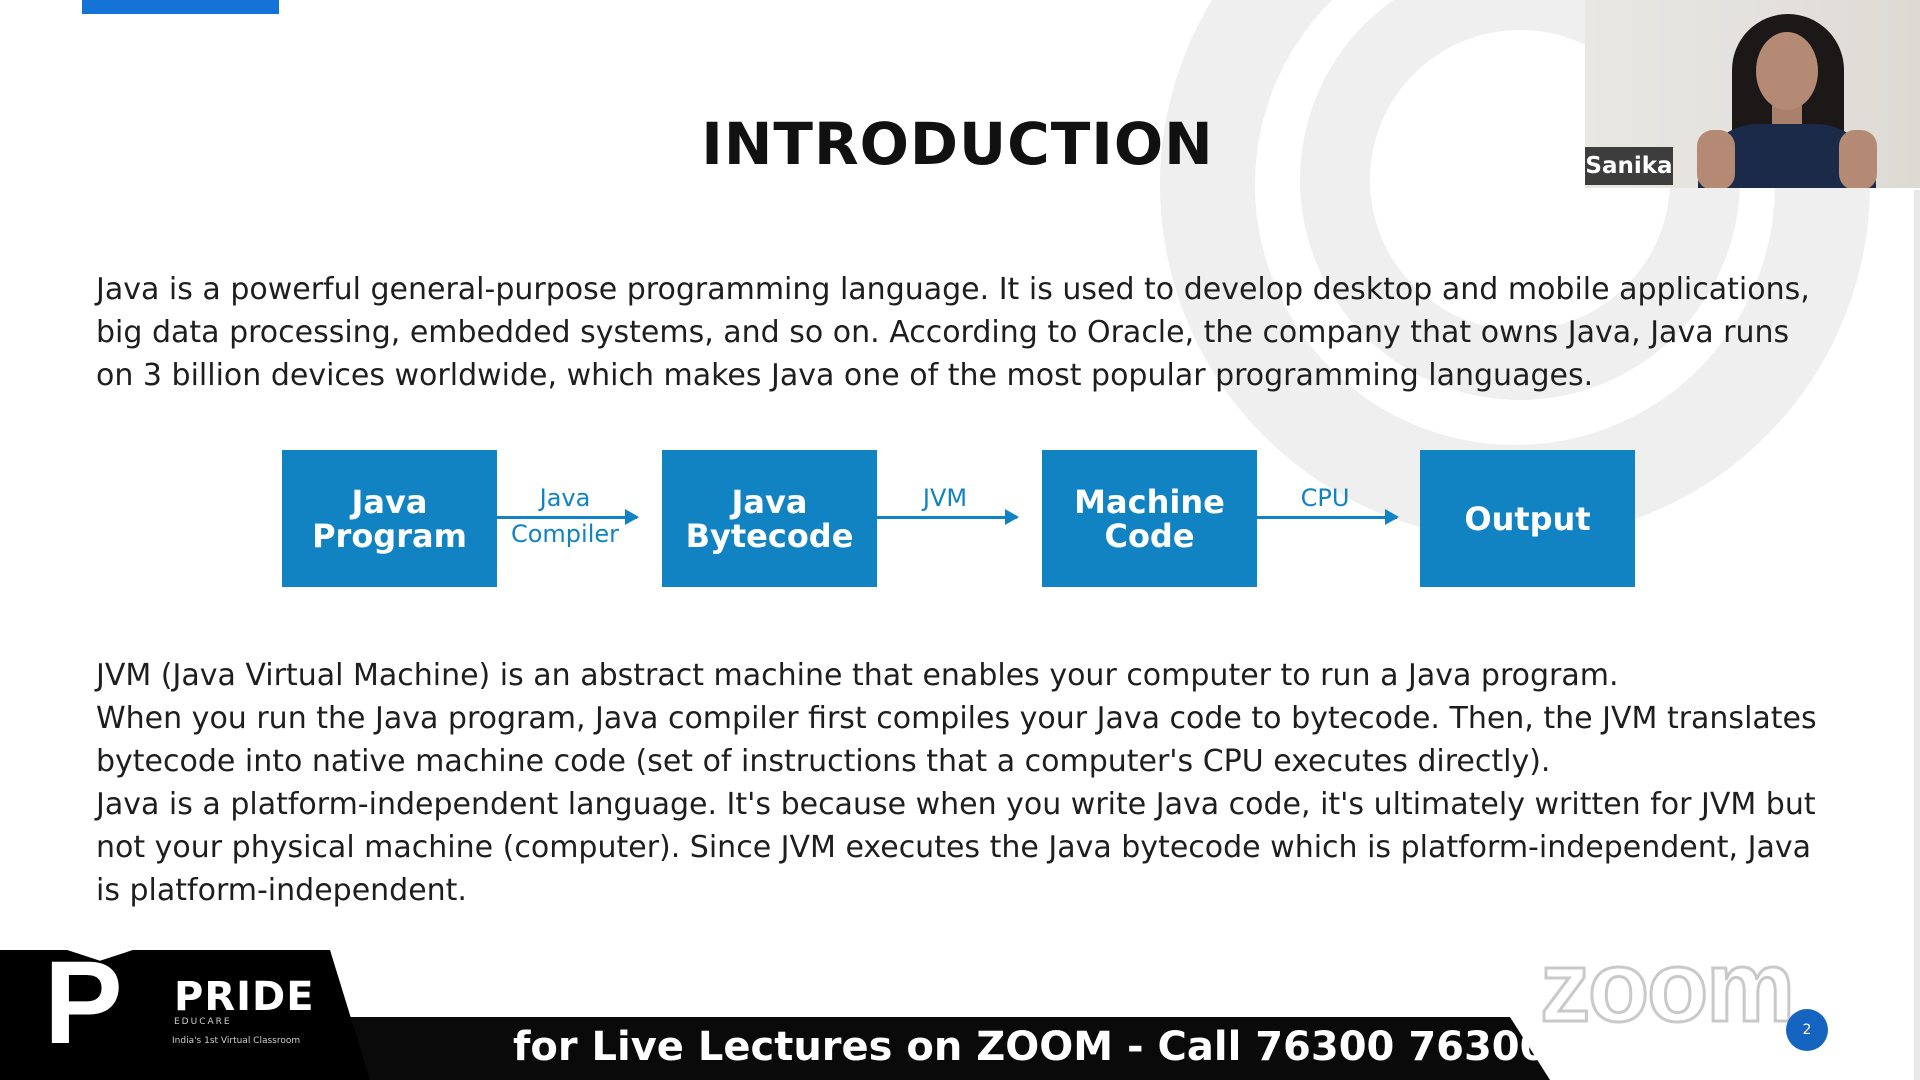 This screenshot has height=1080, width=1920. What do you see at coordinates (1328, 517) in the screenshot?
I see `diagram-arrow-cpu` at bounding box center [1328, 517].